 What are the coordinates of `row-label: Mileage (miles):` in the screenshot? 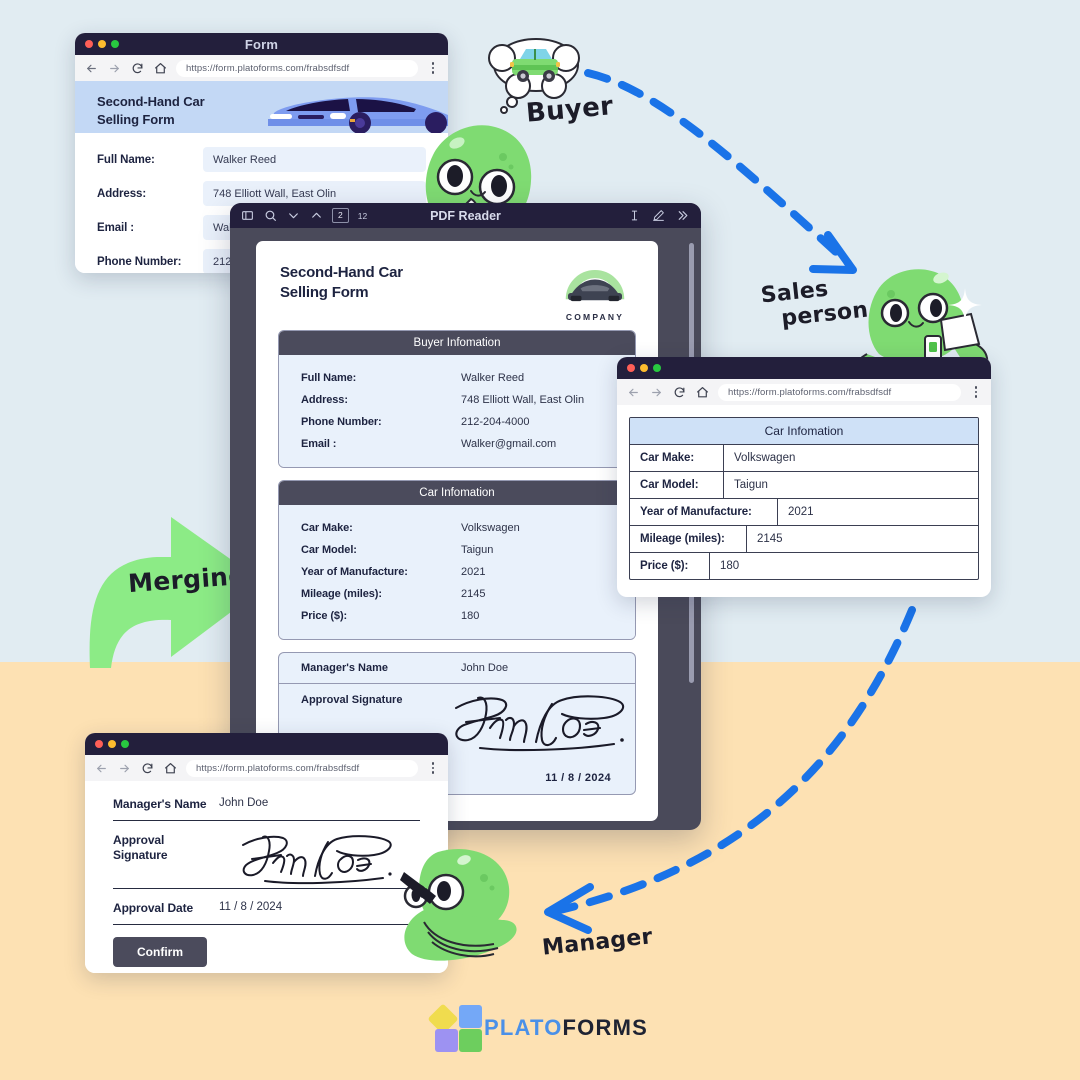 It's located at (341, 594).